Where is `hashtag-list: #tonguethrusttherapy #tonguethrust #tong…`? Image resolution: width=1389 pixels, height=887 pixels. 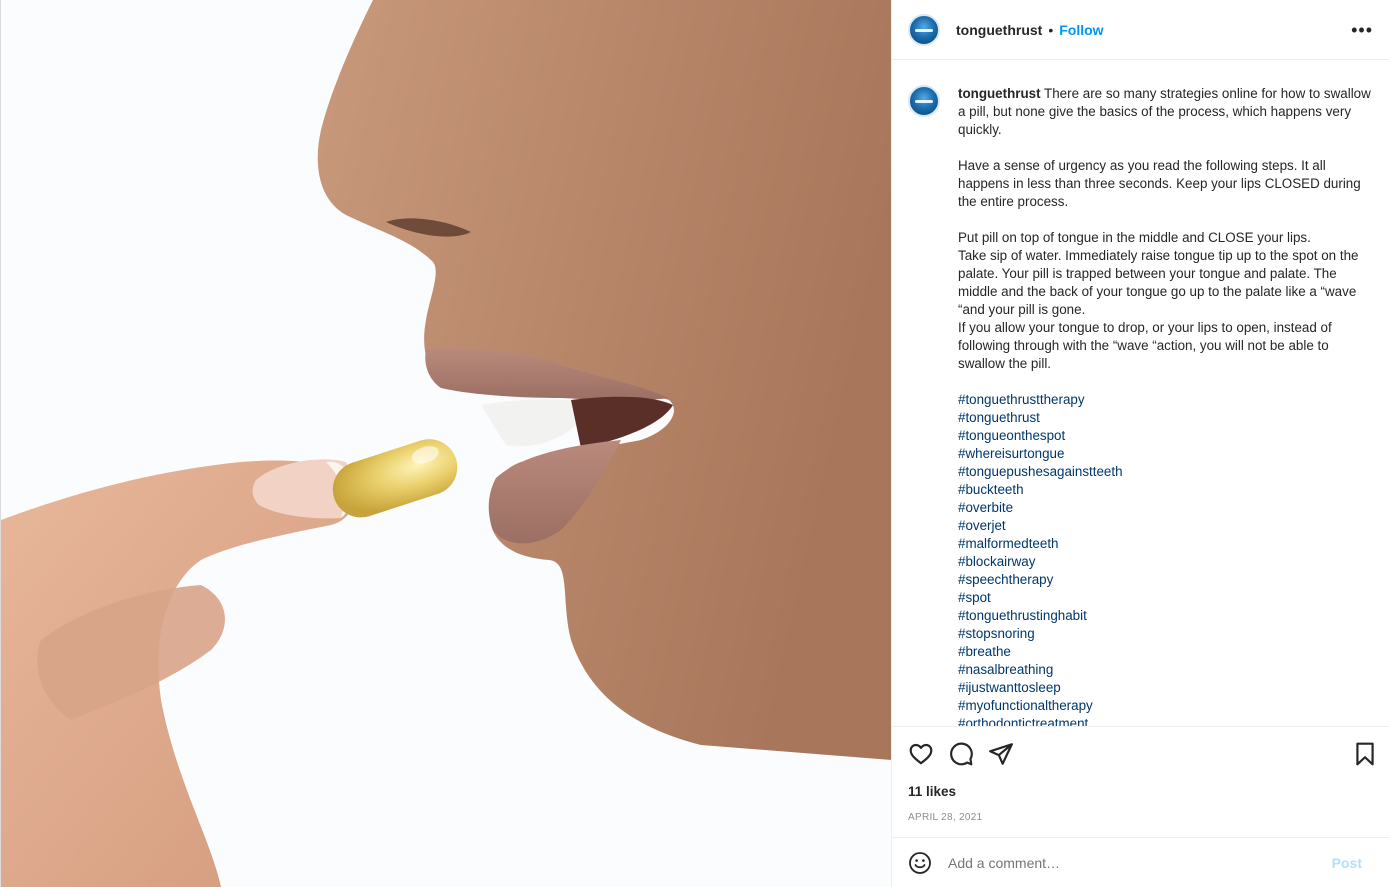 hashtag-list: #tonguethrusttherapy #tonguethrust #tong… is located at coordinates (1166, 558).